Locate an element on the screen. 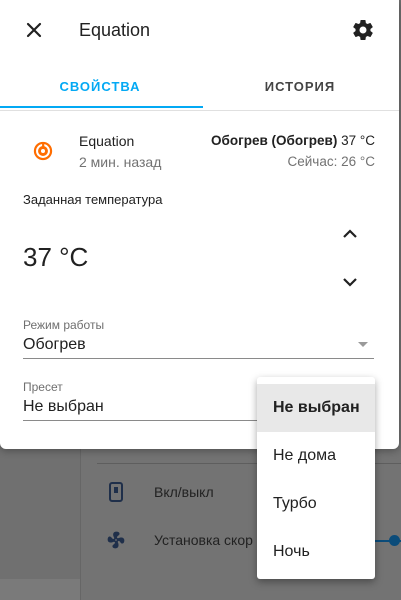  temperature-down-button is located at coordinates (350, 282).